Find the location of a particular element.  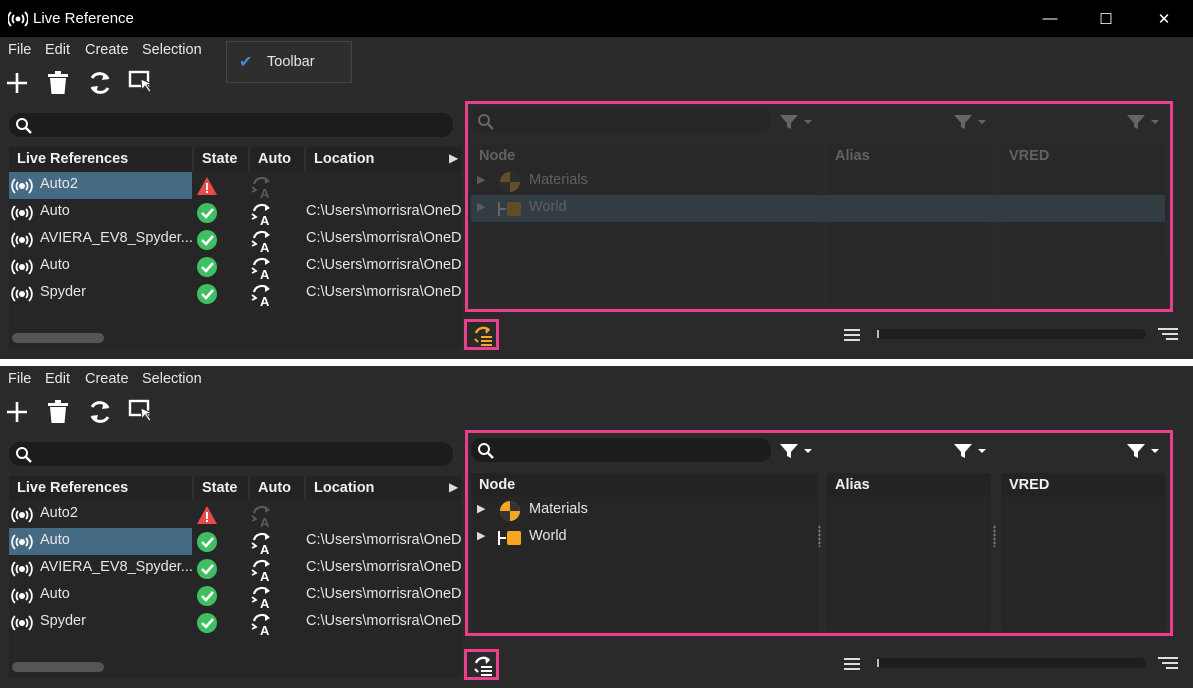

close-button: ✕ is located at coordinates (1164, 18).